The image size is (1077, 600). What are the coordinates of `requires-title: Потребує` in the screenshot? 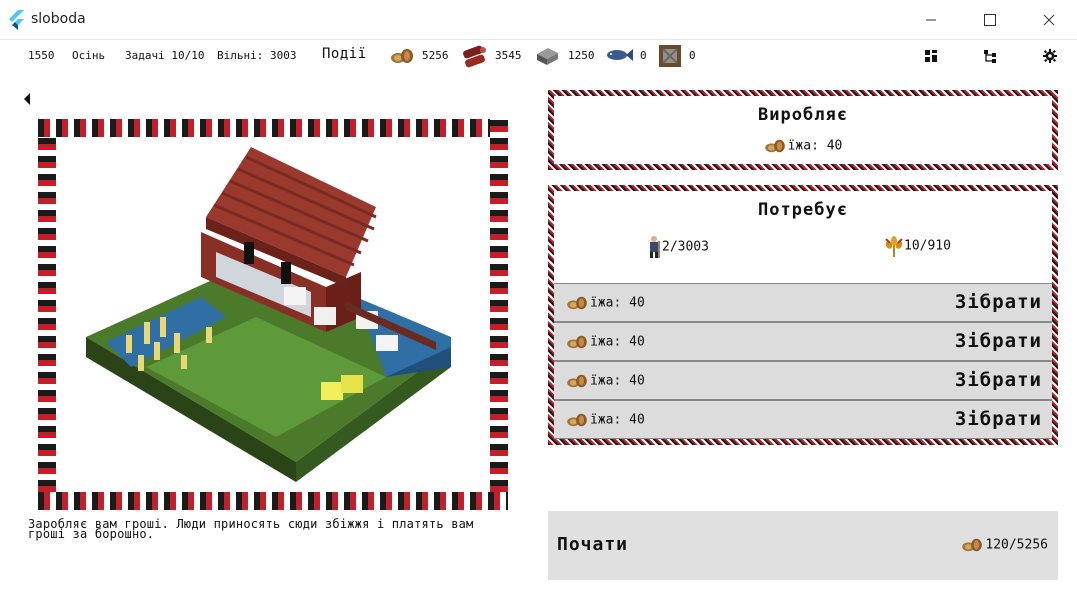 It's located at (803, 210).